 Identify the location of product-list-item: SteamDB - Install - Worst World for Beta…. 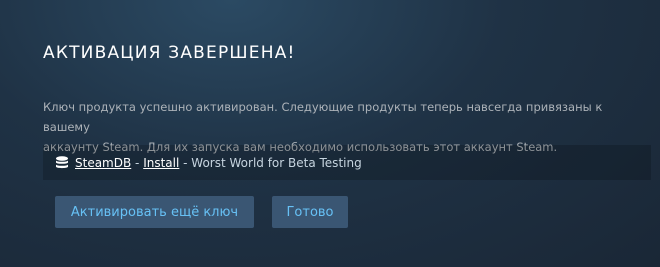
(347, 162).